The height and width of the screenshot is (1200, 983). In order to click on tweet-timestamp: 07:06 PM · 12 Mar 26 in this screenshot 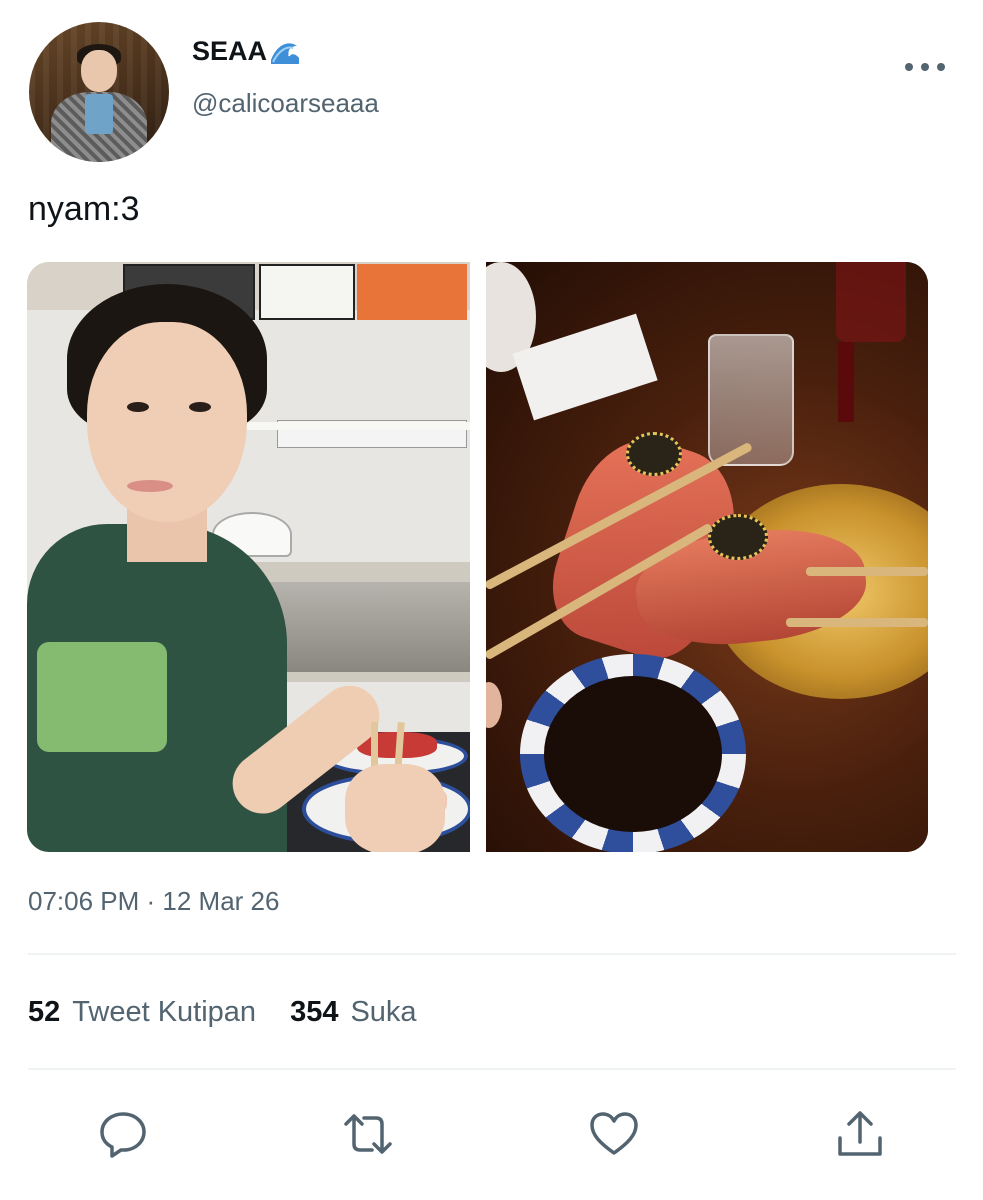, I will do `click(153, 901)`.